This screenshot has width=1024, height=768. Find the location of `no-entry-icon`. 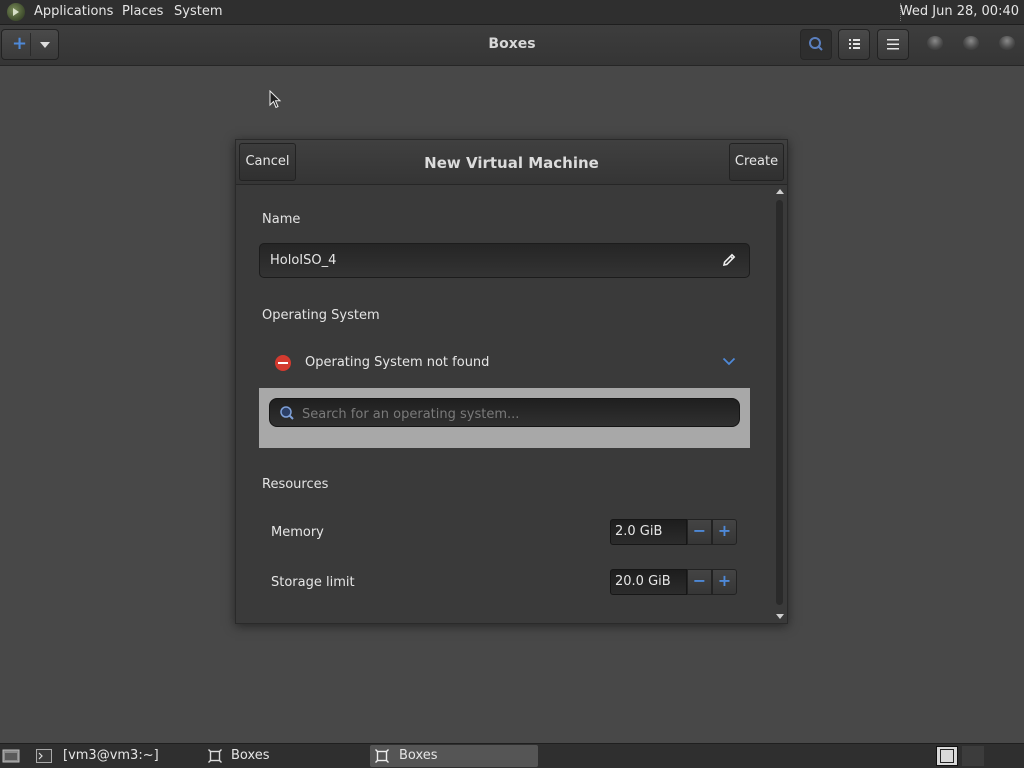

no-entry-icon is located at coordinates (283, 363).